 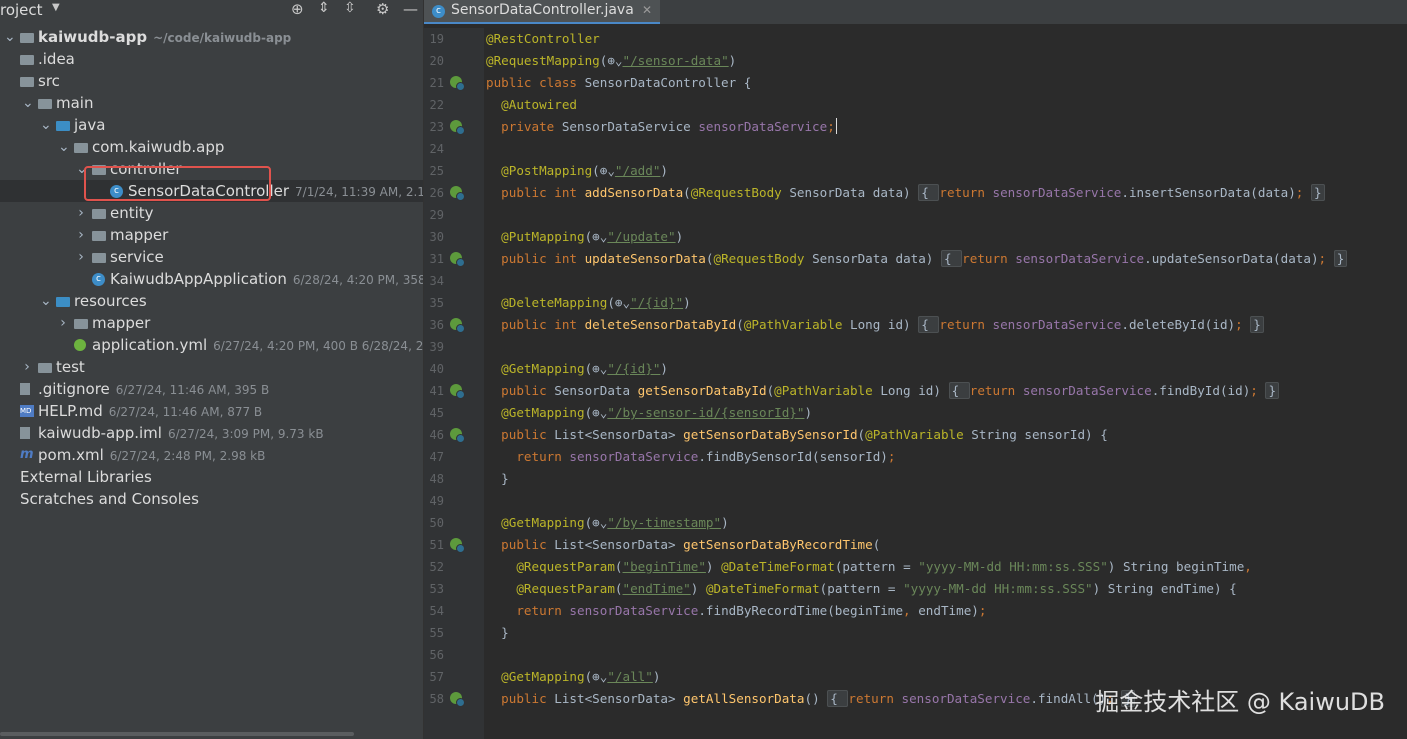 What do you see at coordinates (915, 149) in the screenshot?
I see `code-line: 24` at bounding box center [915, 149].